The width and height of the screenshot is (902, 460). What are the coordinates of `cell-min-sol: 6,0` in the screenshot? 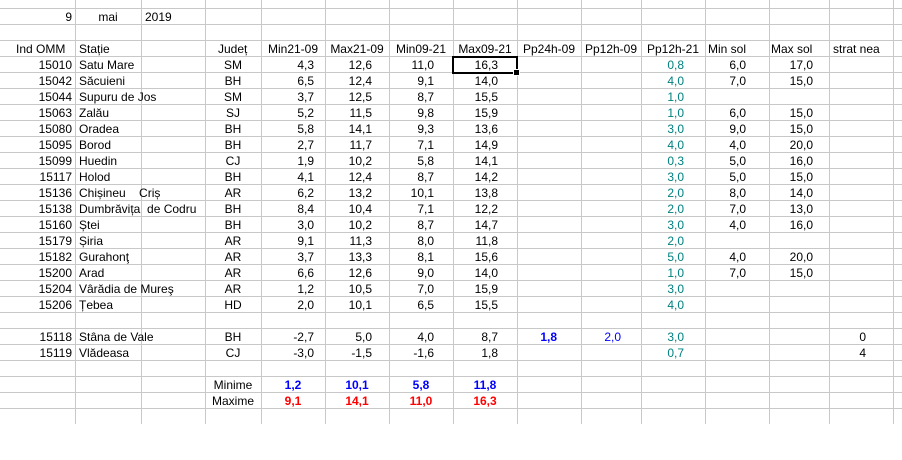 It's located at (725, 113).